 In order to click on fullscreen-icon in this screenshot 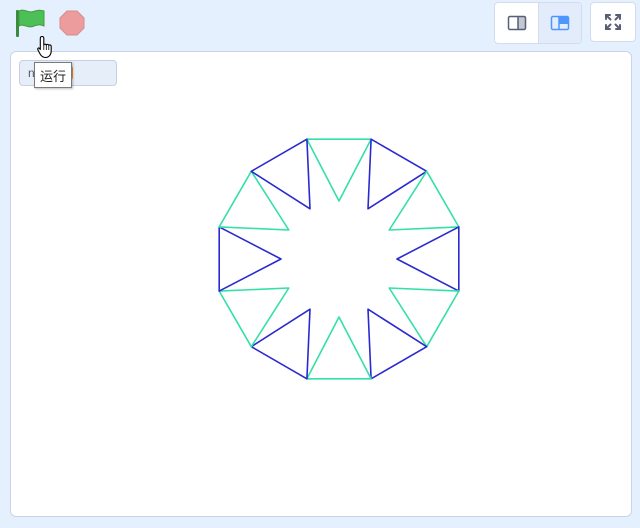, I will do `click(613, 22)`.